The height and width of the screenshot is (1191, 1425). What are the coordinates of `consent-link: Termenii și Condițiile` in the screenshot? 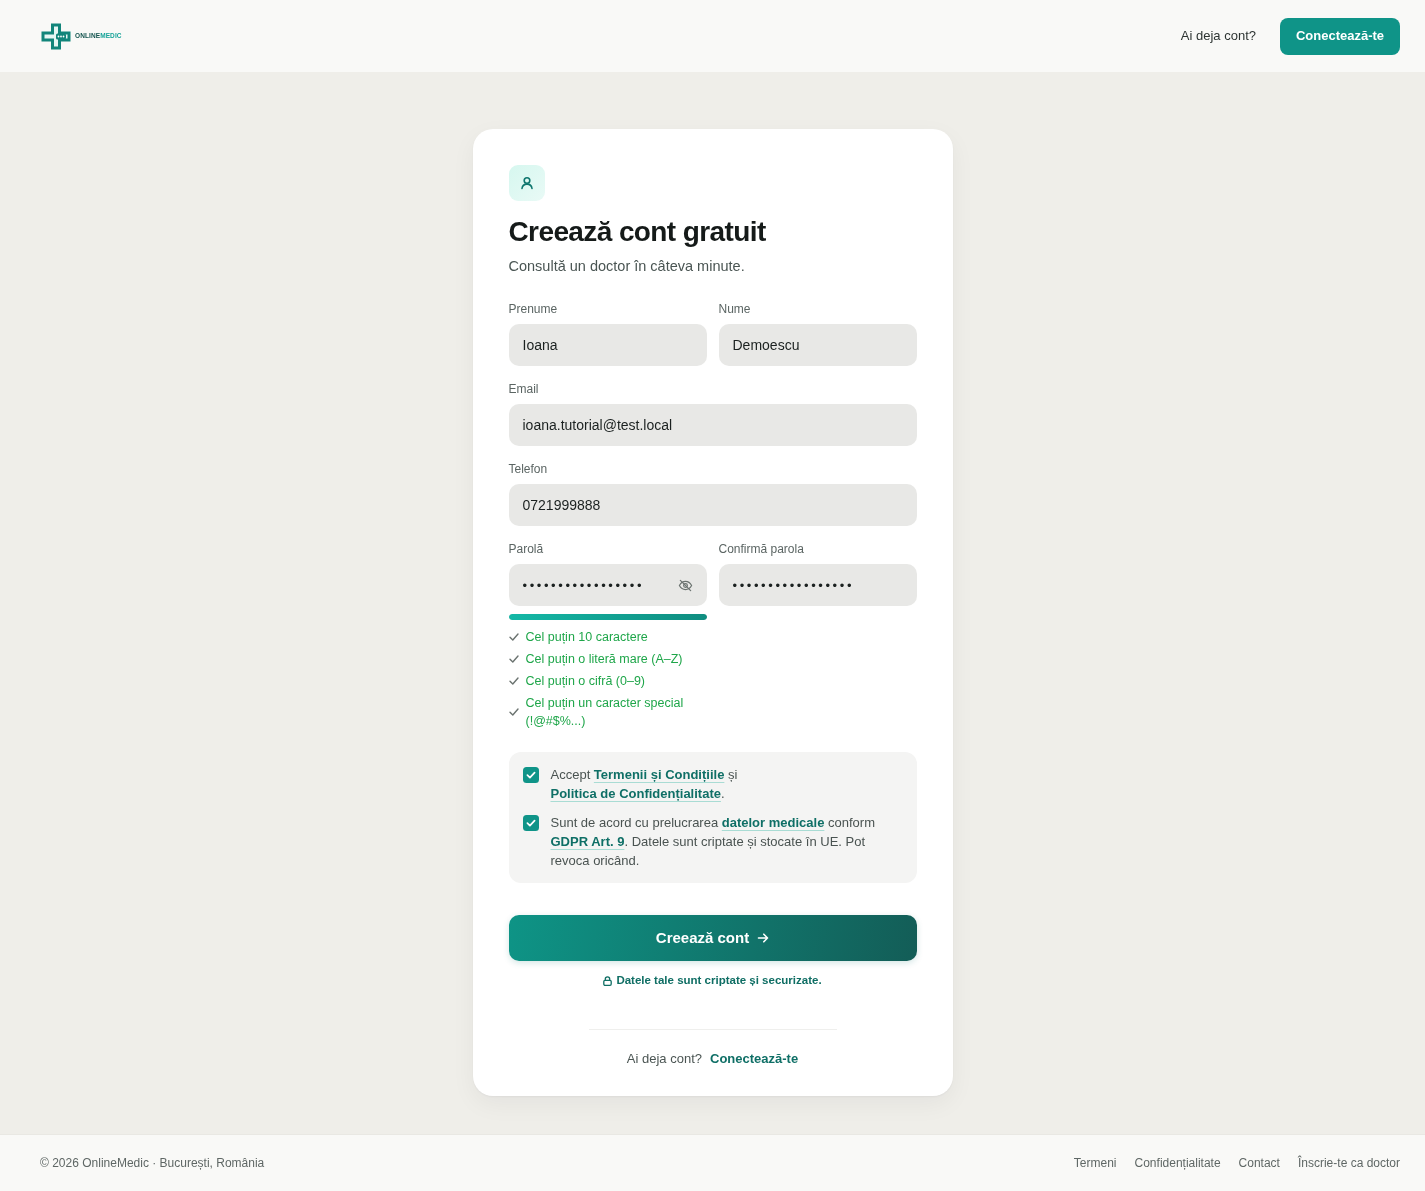 It's located at (659, 774).